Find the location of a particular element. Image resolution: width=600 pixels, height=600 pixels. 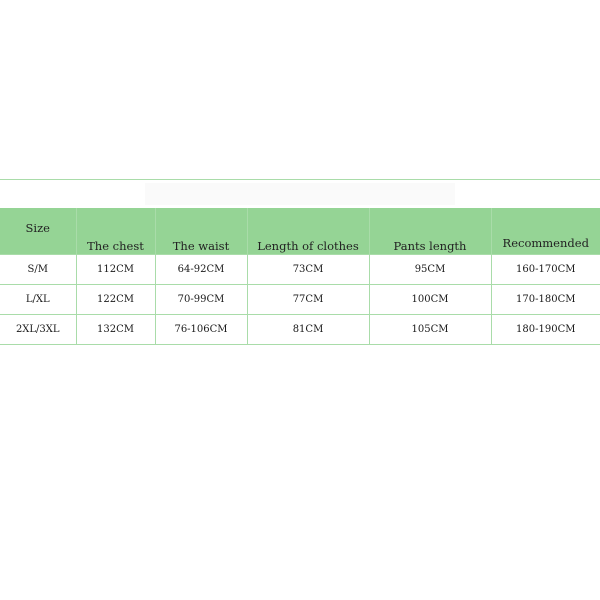

cell-length-of-clothes: 77CM is located at coordinates (308, 299).